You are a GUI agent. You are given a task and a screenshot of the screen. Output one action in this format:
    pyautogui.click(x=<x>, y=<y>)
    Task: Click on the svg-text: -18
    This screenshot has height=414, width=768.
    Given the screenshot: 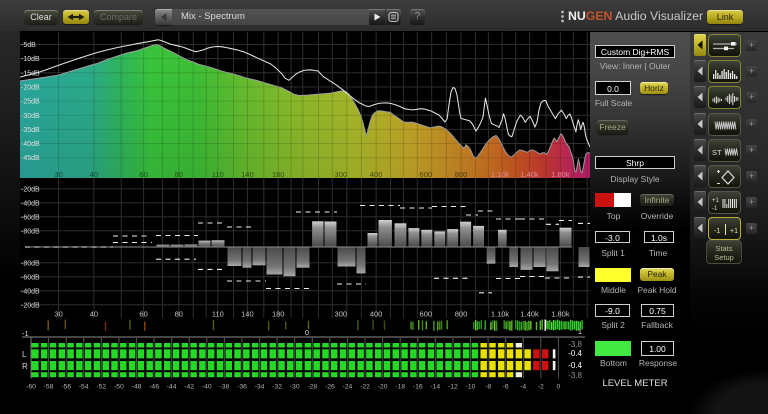 What is the action you would take?
    pyautogui.click(x=400, y=387)
    